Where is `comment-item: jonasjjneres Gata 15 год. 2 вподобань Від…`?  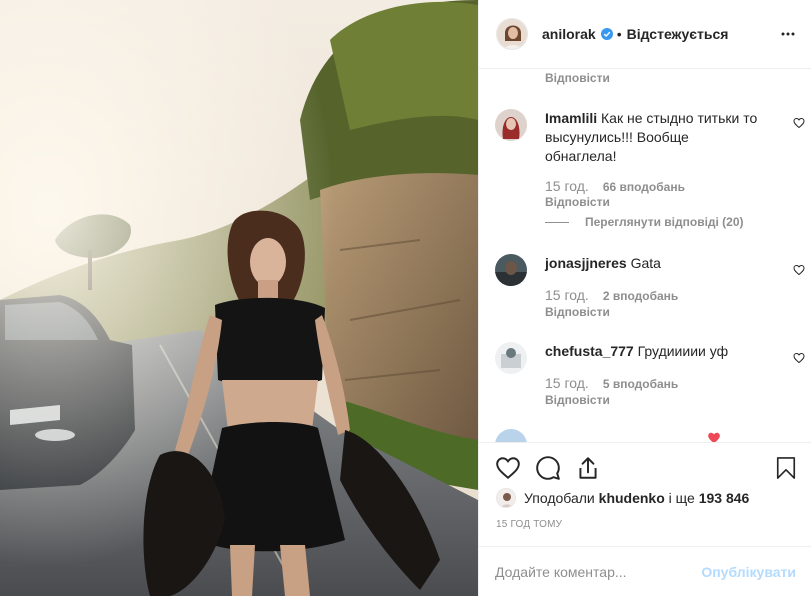 comment-item: jonasjjneres Gata 15 год. 2 вподобань Від… is located at coordinates (650, 289).